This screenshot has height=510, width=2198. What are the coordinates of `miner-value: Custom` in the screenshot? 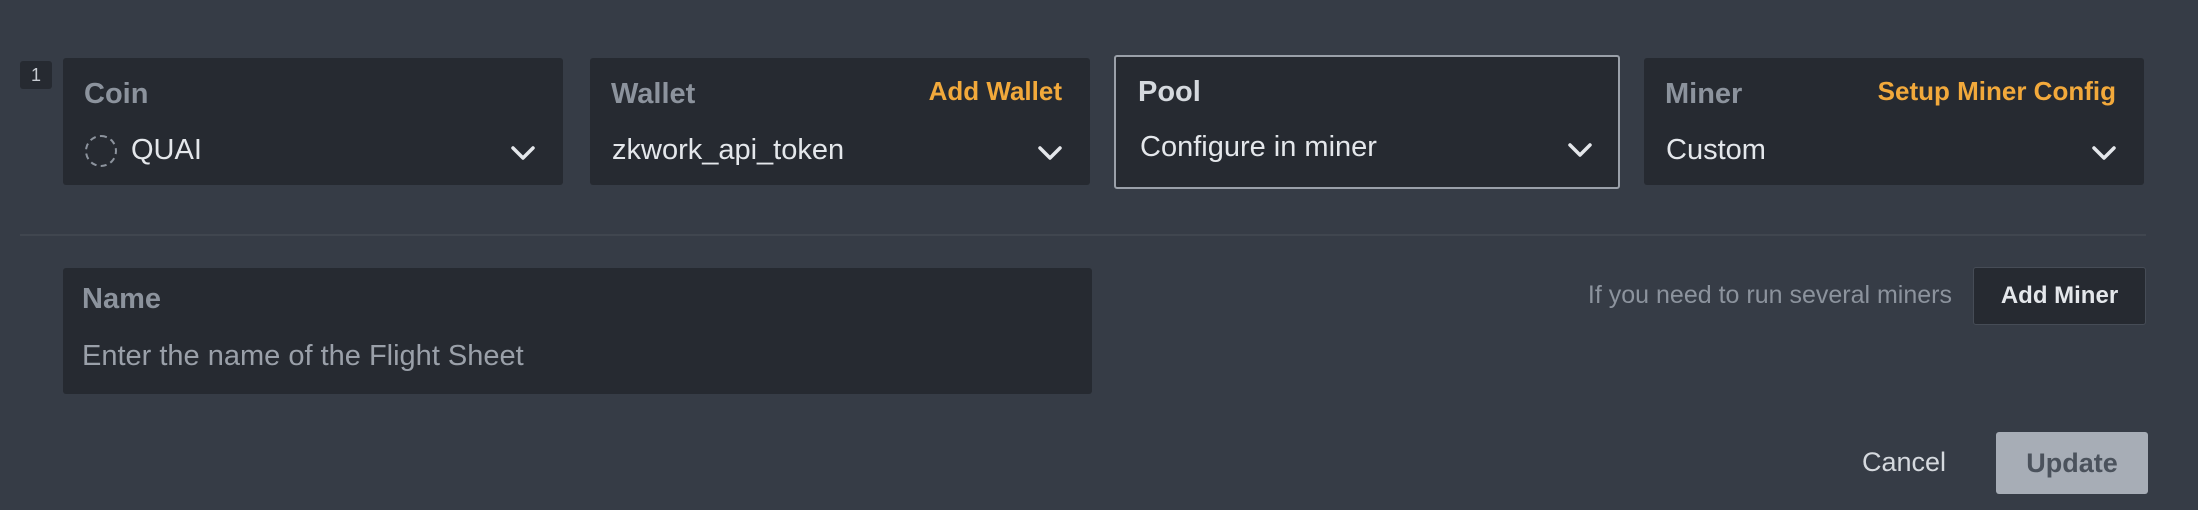 It's located at (1716, 150).